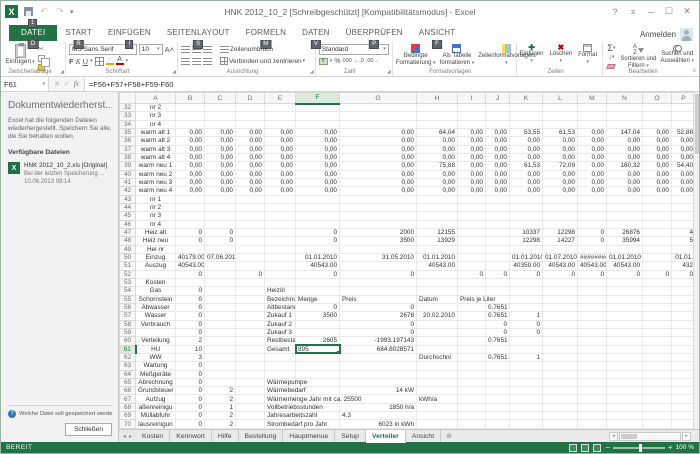  Describe the element at coordinates (624, 174) in the screenshot. I see `cell-N40: 0,00` at that location.